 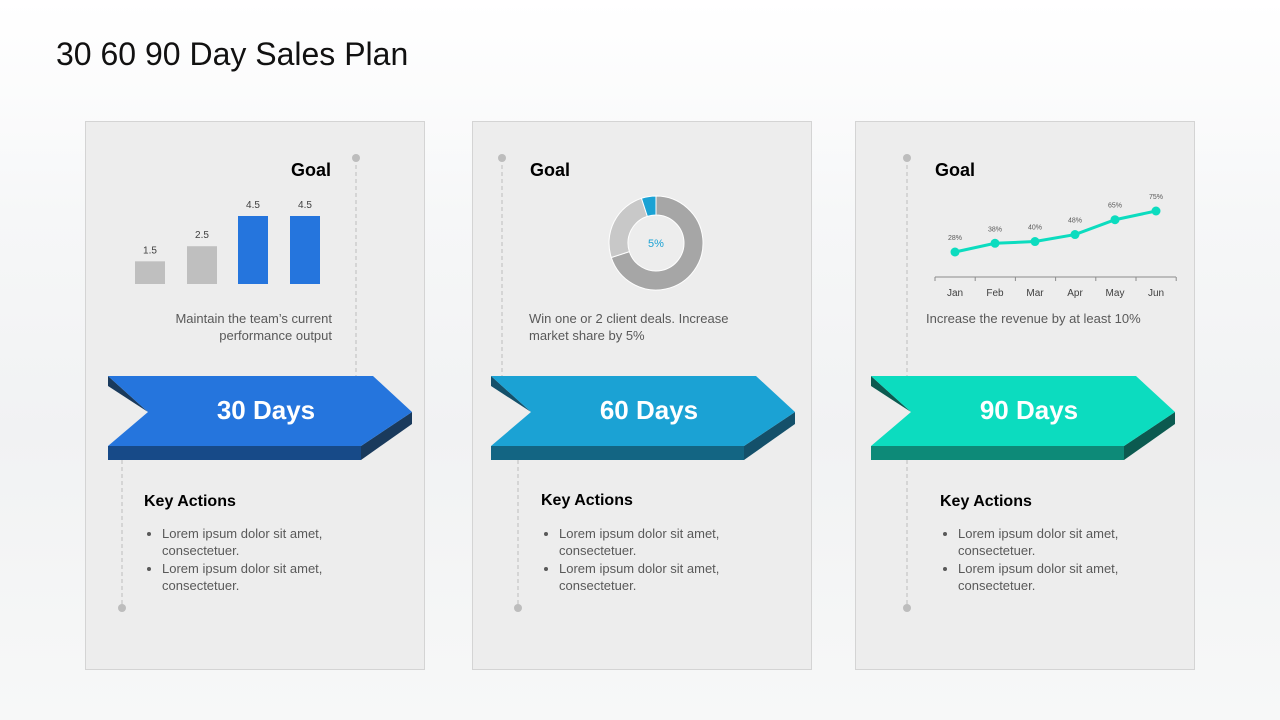 I want to click on point-data-label: 28%, so click(x=955, y=238).